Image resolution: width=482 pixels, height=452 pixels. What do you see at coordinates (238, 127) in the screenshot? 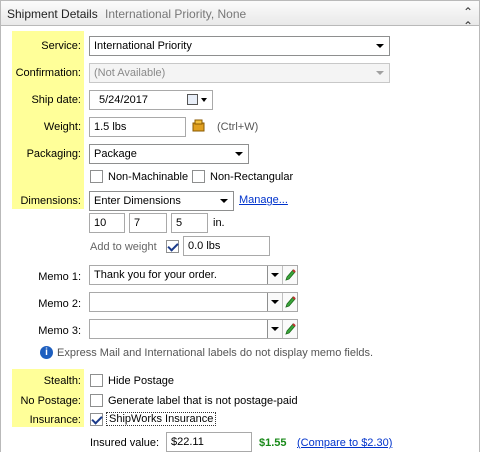
I see `weight-shortcut: (Ctrl+W)` at bounding box center [238, 127].